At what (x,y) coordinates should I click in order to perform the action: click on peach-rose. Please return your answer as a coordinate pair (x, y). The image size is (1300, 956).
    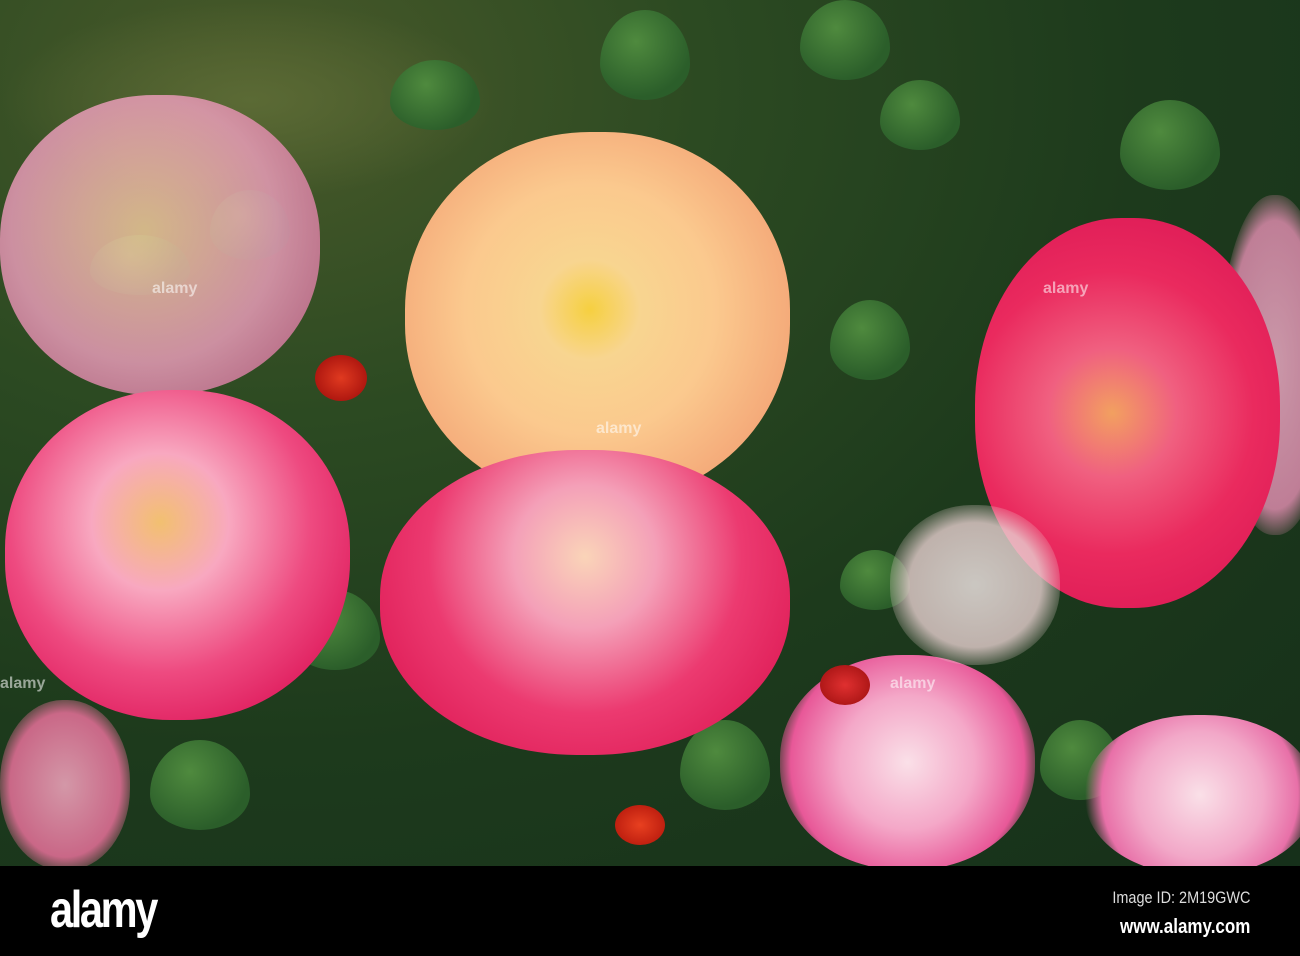
    Looking at the image, I should click on (597, 317).